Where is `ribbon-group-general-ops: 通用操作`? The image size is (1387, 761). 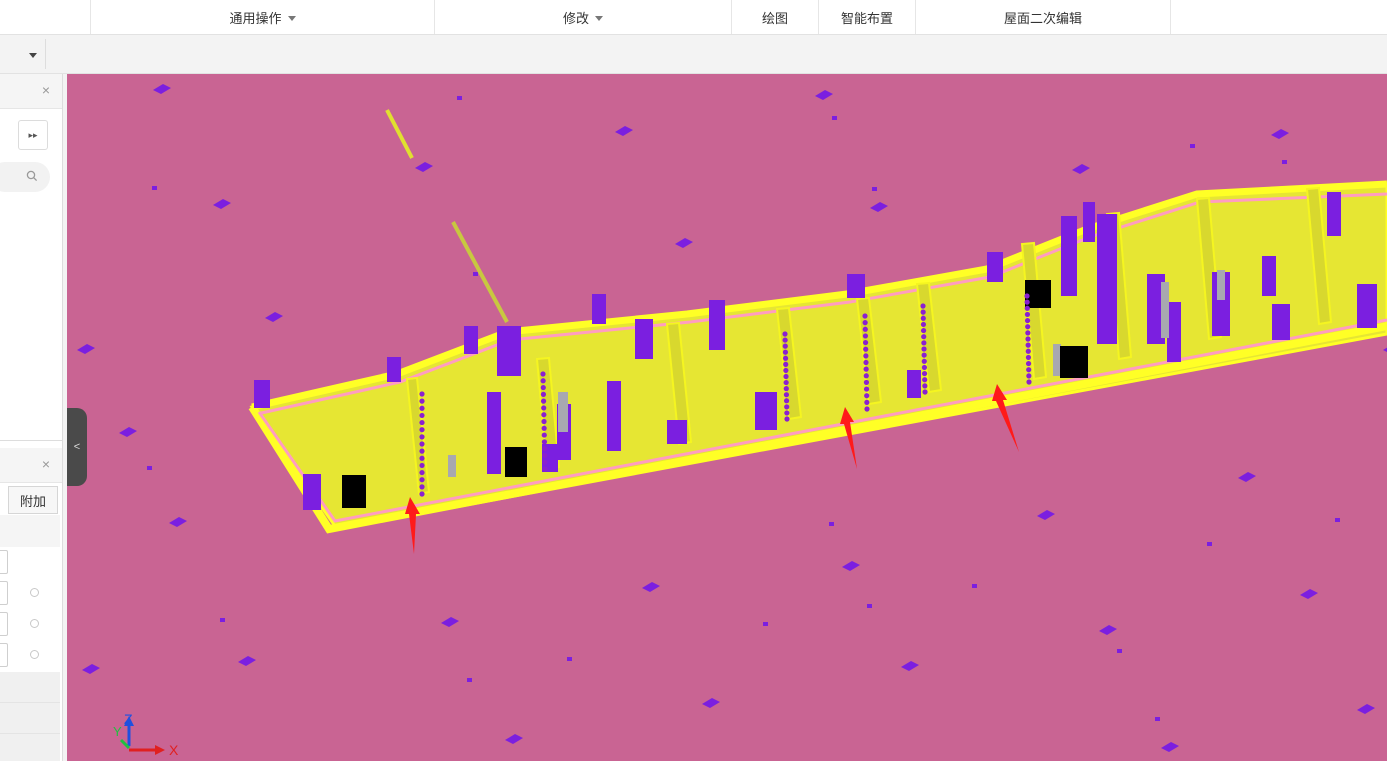
ribbon-group-general-ops: 通用操作 is located at coordinates (262, 17).